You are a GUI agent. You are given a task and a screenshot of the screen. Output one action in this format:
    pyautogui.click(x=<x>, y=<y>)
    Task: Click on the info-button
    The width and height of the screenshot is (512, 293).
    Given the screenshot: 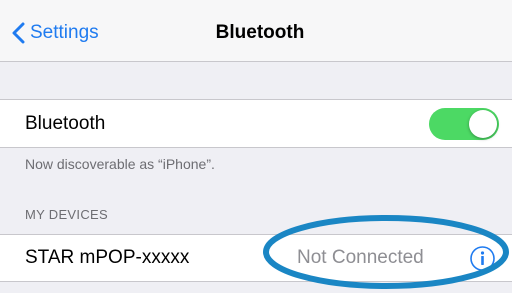 What is the action you would take?
    pyautogui.click(x=482, y=258)
    